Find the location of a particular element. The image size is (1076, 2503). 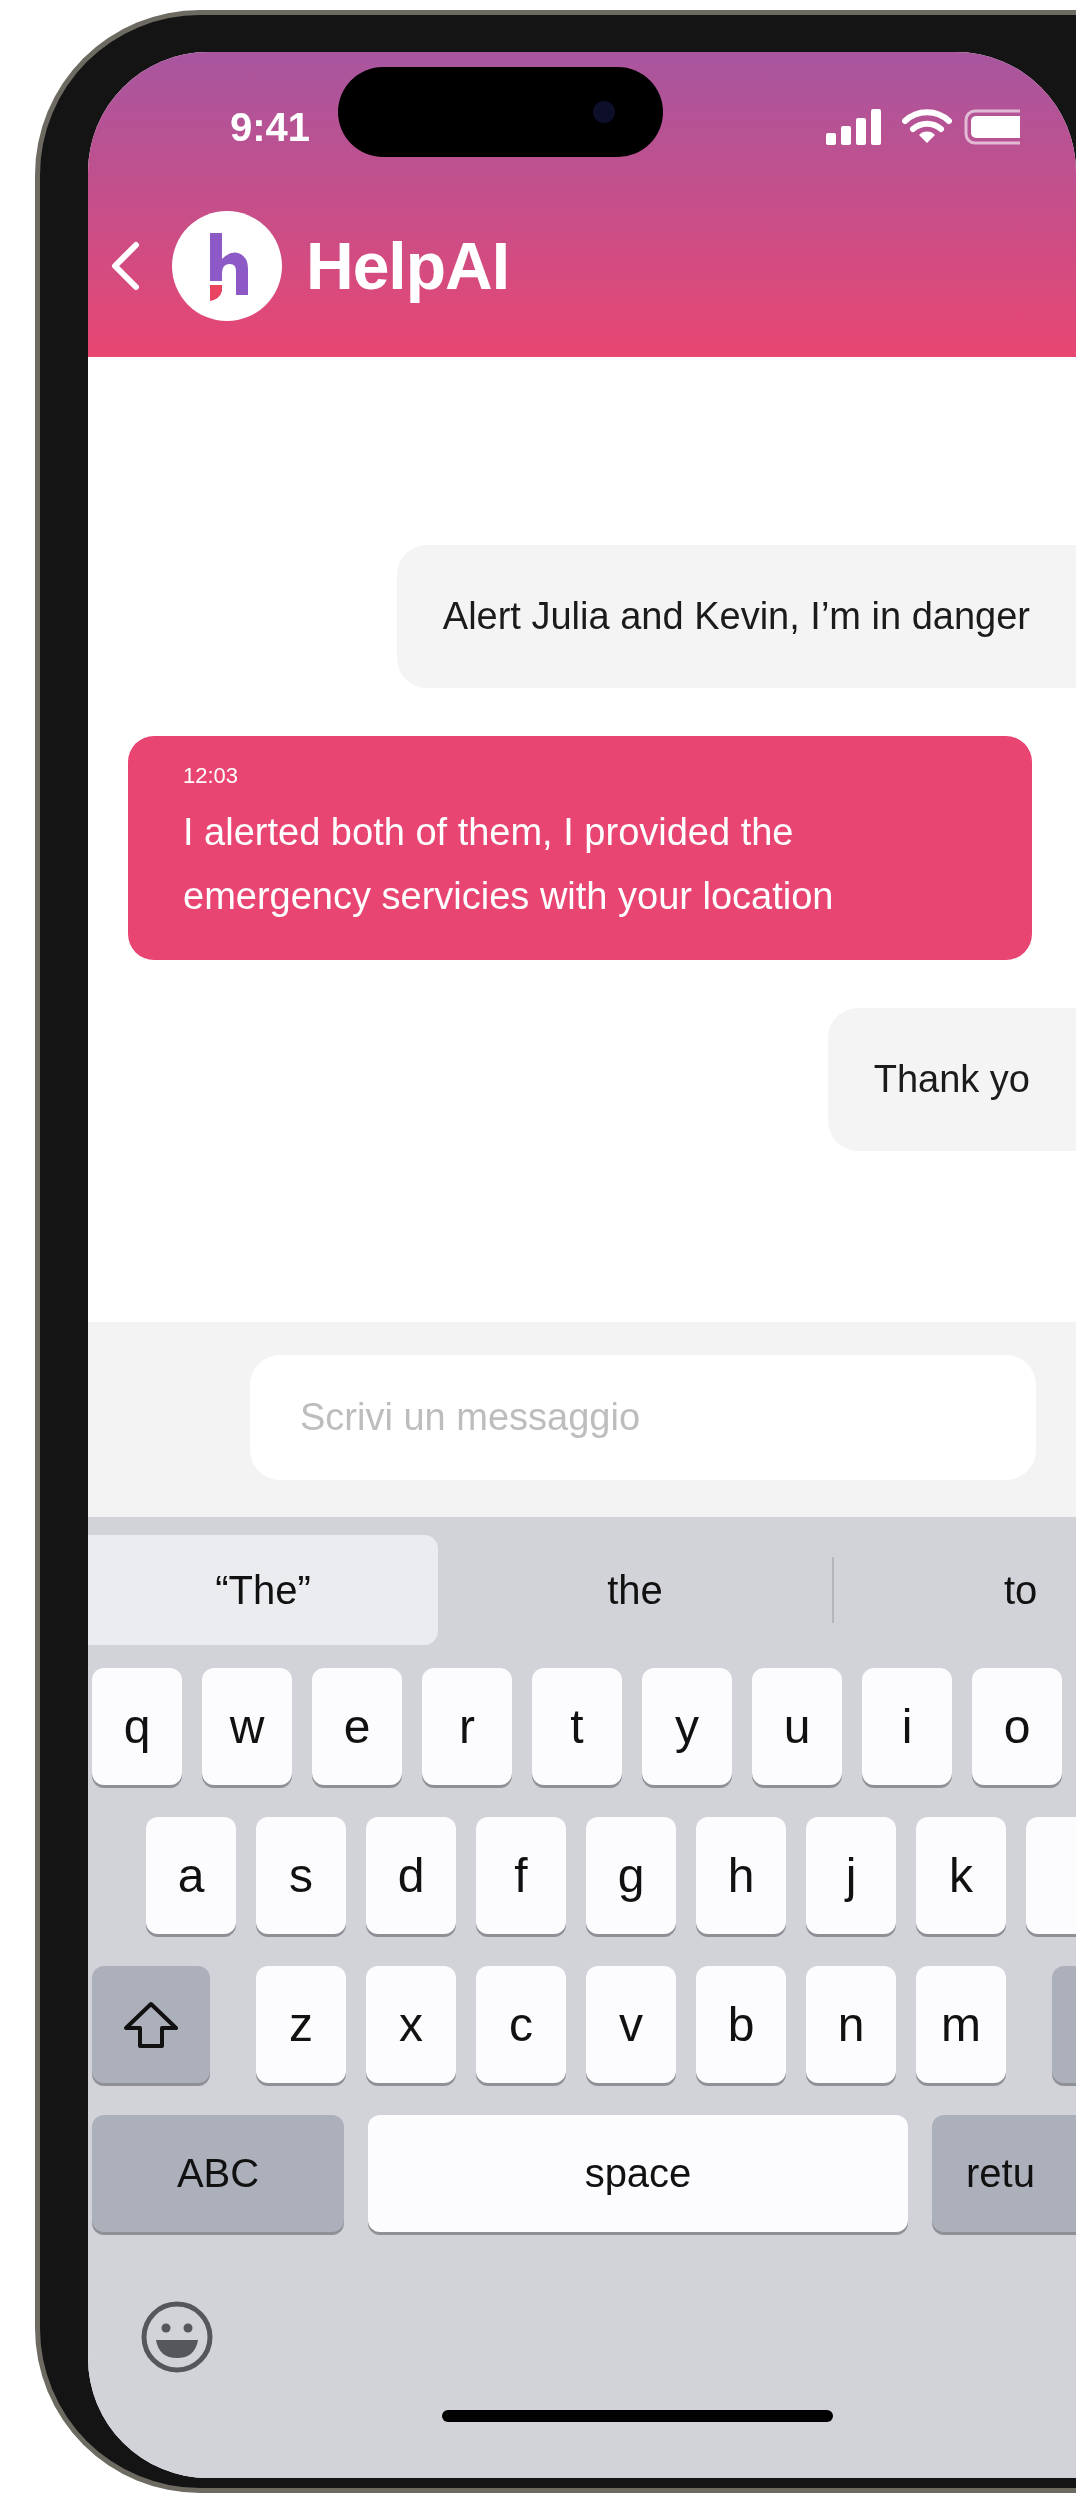

keyboard-key: v is located at coordinates (631, 2024).